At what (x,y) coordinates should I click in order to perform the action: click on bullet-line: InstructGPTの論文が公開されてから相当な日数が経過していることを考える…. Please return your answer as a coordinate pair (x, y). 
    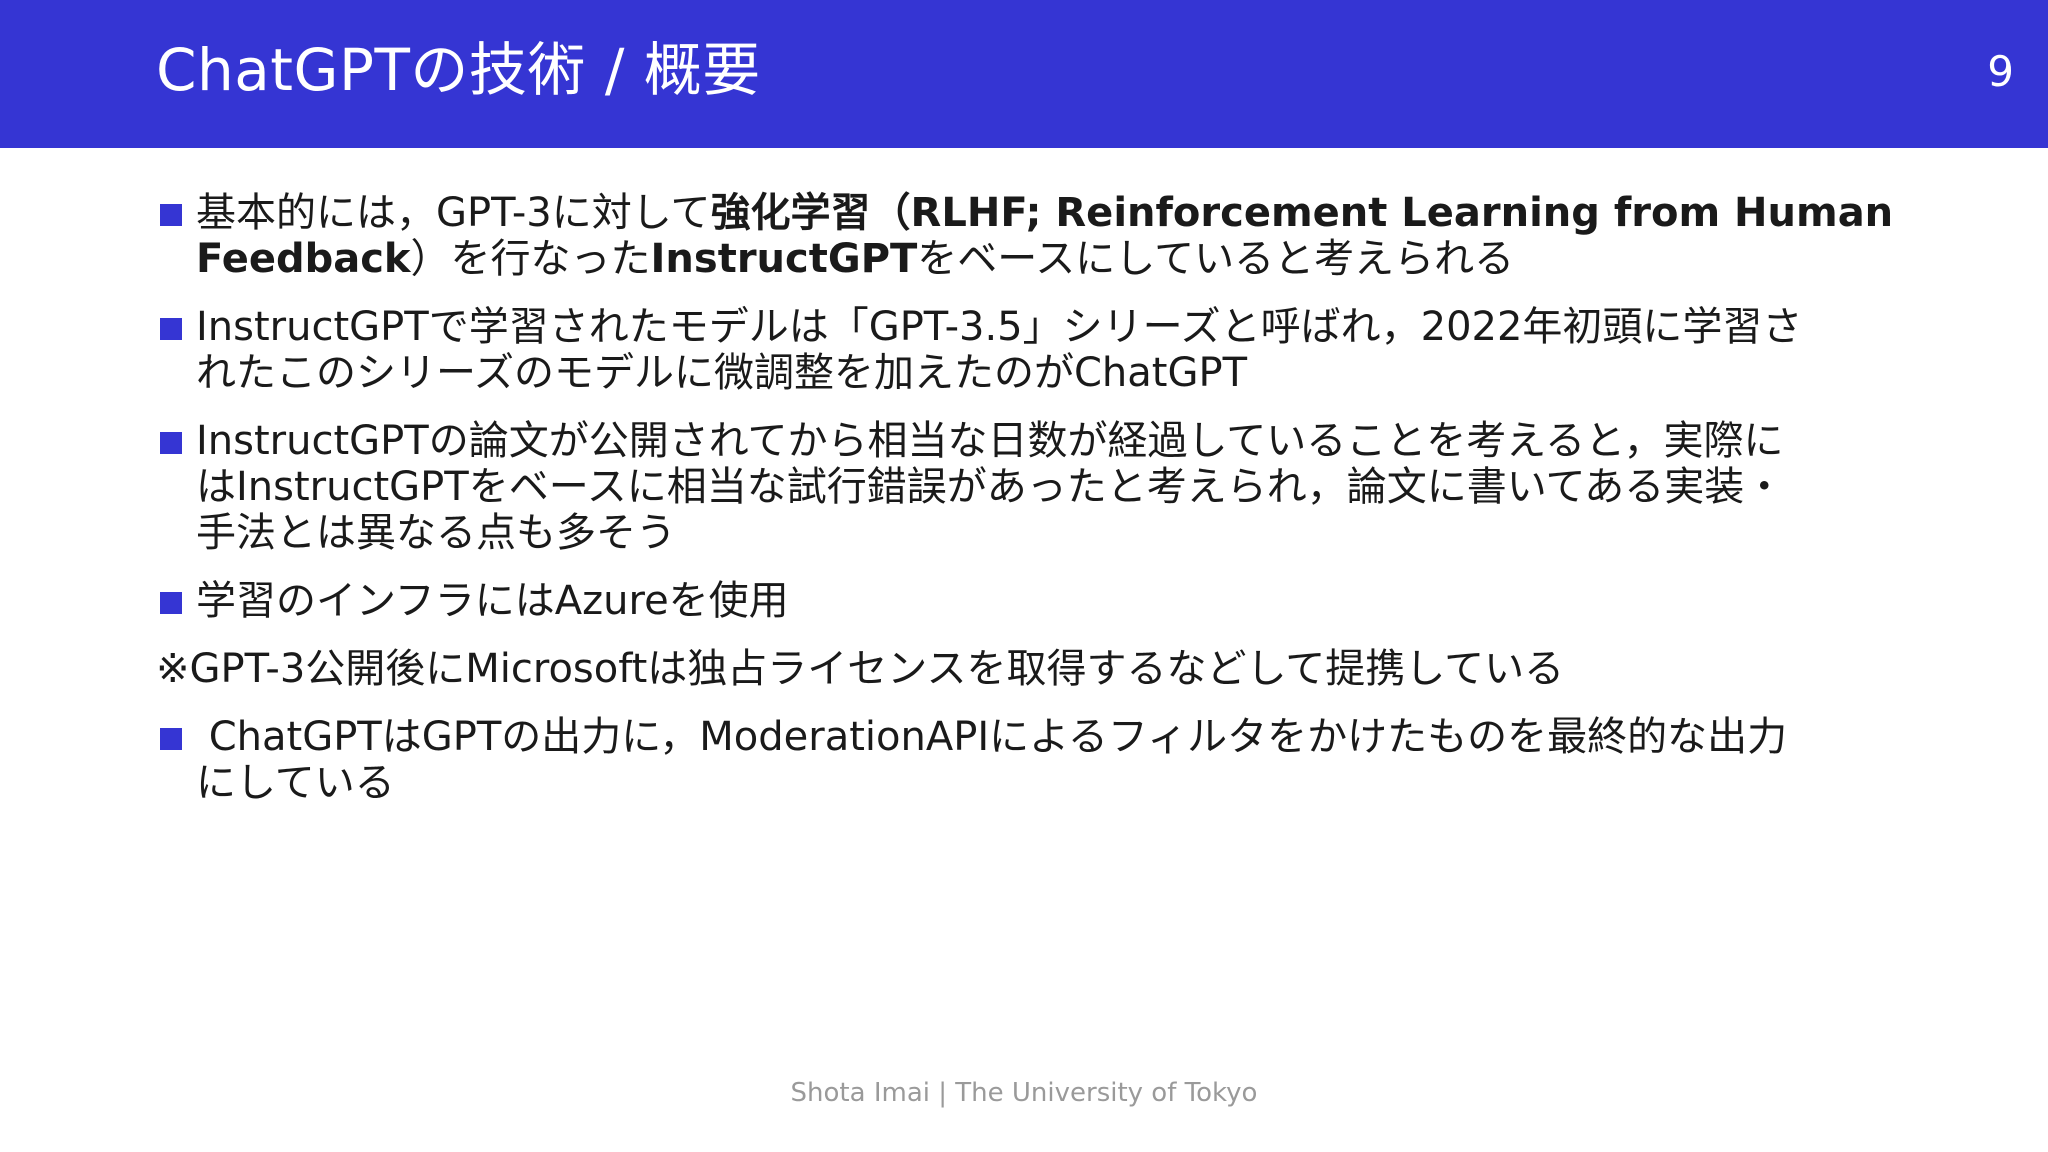
    Looking at the image, I should click on (990, 441).